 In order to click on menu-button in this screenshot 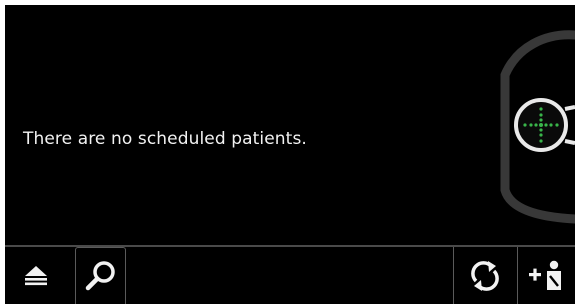, I will do `click(36, 275)`.